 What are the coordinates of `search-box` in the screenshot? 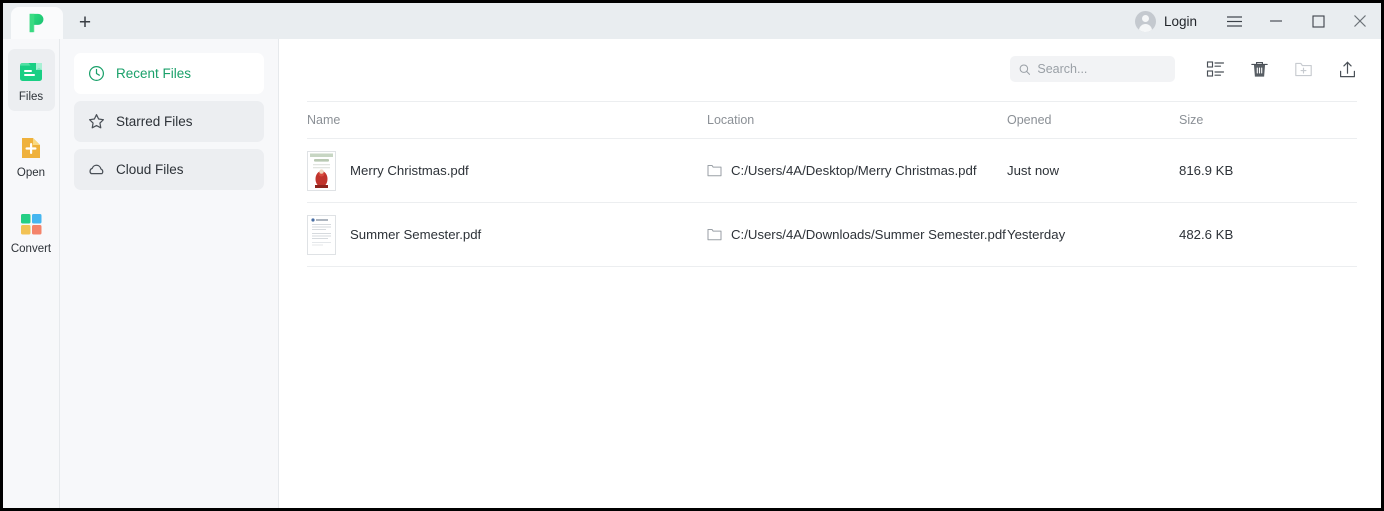 It's located at (1092, 69).